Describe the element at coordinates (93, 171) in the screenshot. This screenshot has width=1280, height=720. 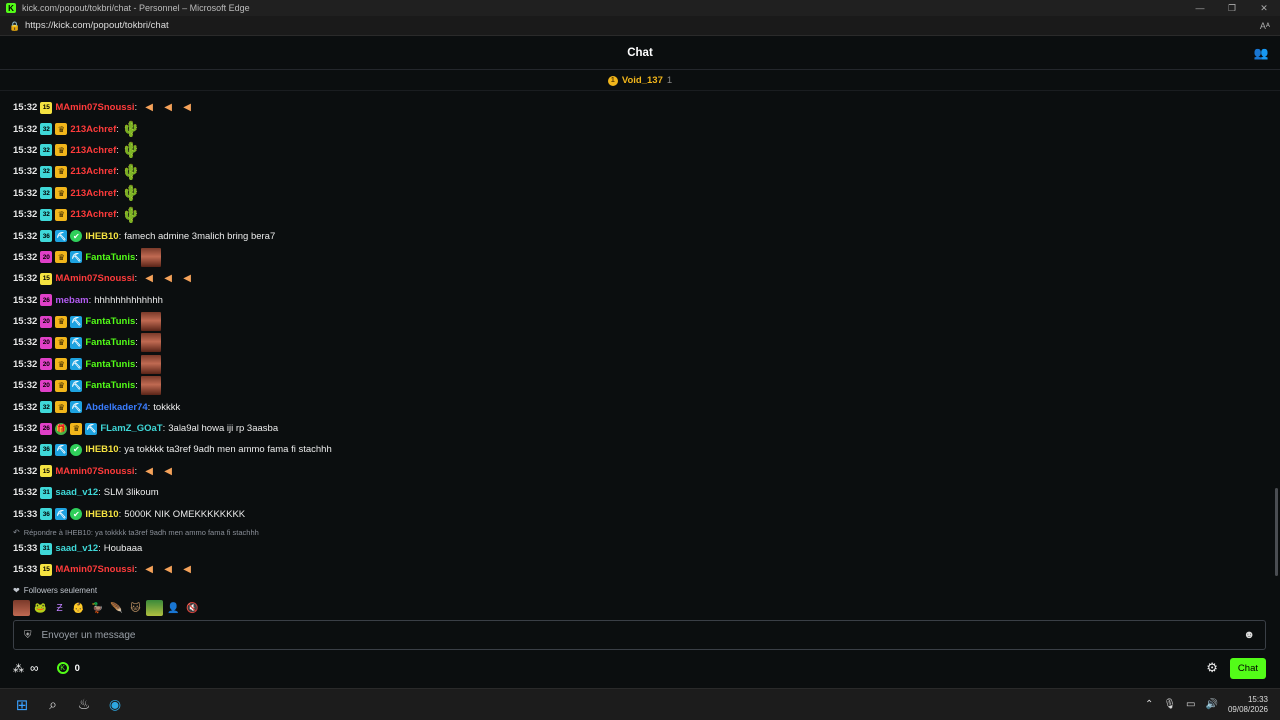
I see `message-username: 213Achref` at that location.